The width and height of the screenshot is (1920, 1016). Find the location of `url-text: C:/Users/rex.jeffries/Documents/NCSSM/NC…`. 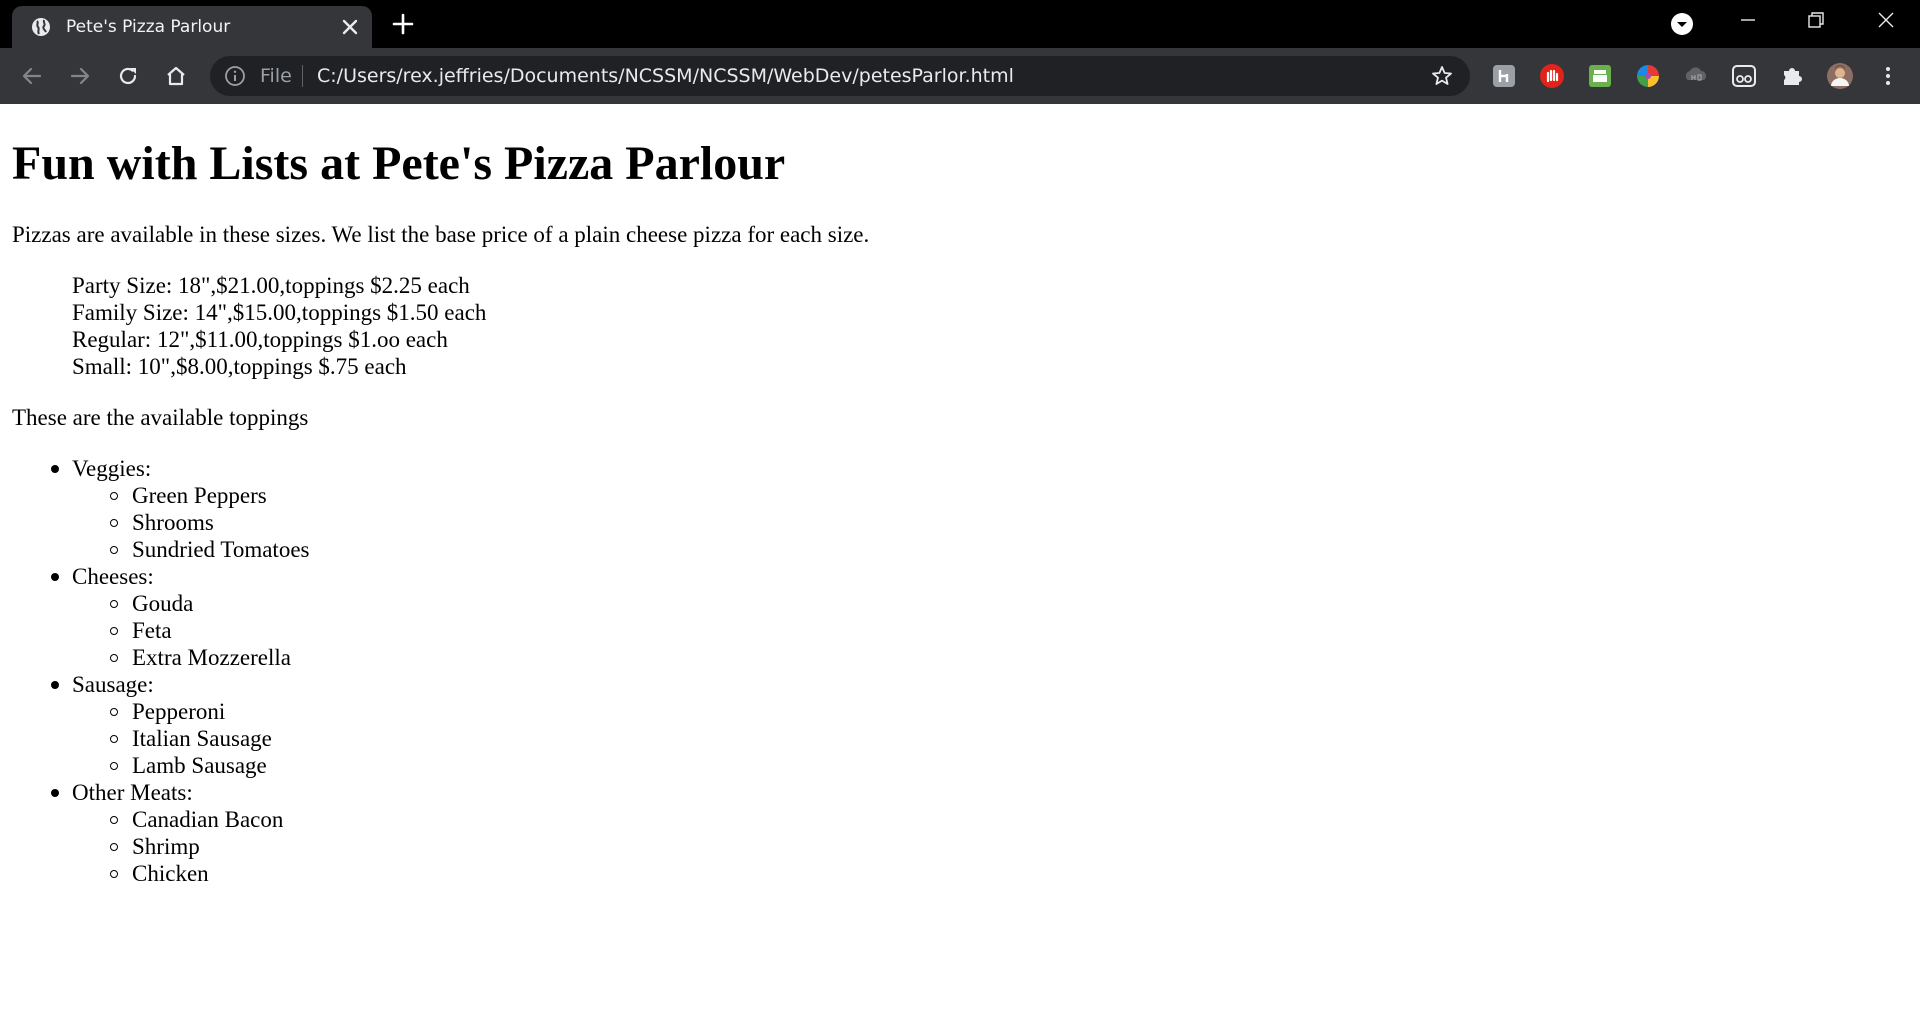

url-text: C:/Users/rex.jeffries/Documents/NCSSM/NC… is located at coordinates (665, 76).